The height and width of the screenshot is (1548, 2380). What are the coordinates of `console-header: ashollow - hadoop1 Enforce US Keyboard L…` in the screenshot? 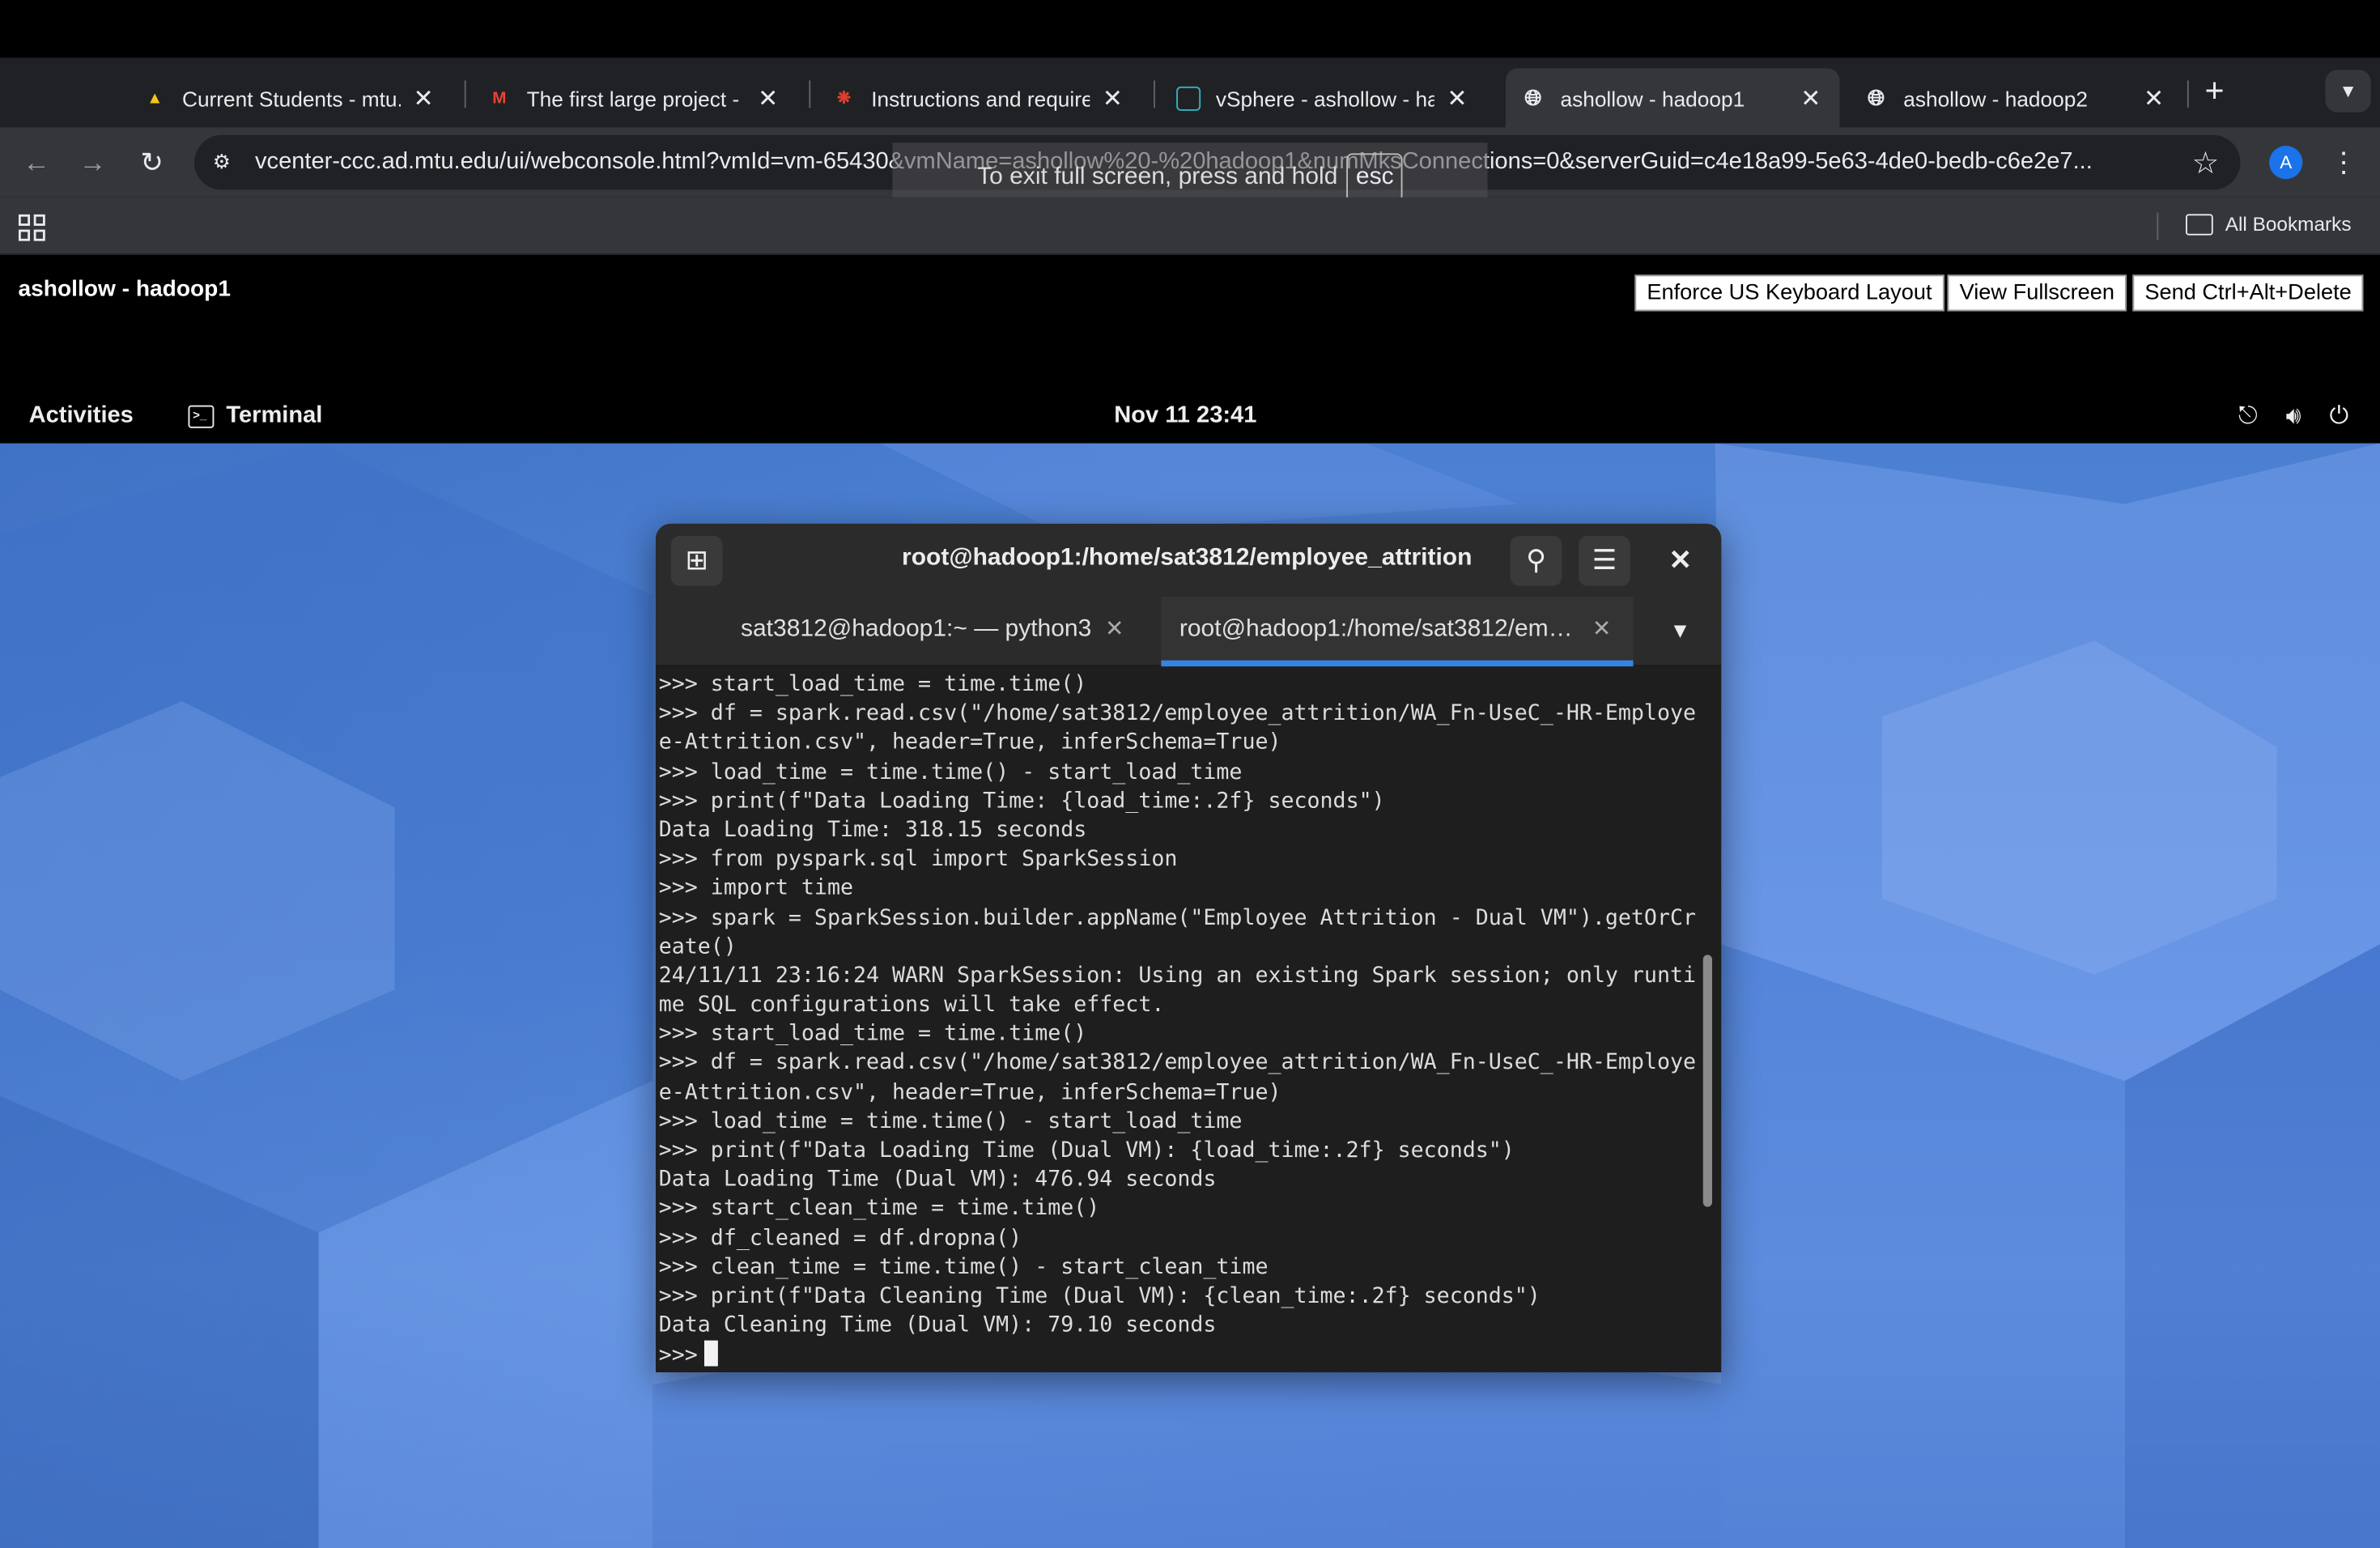 It's located at (1190, 322).